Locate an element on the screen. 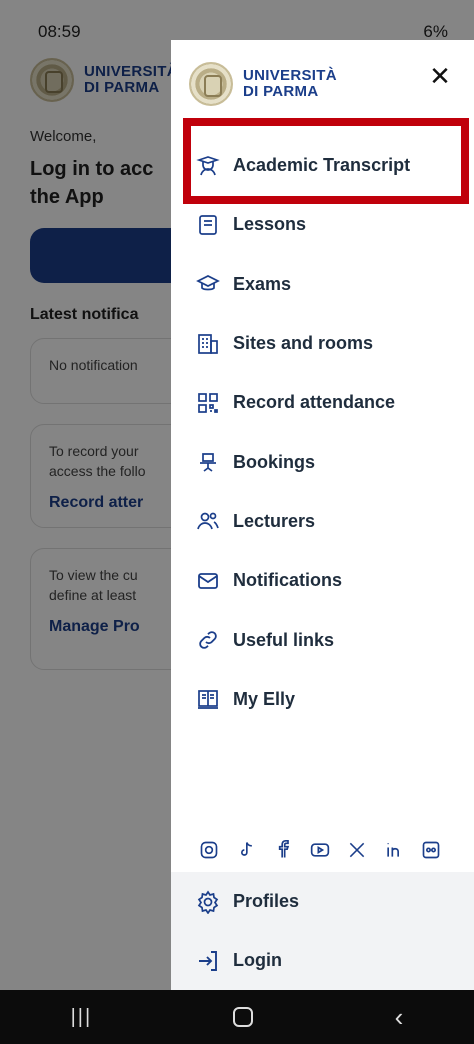  desk-chair-icon is located at coordinates (208, 462).